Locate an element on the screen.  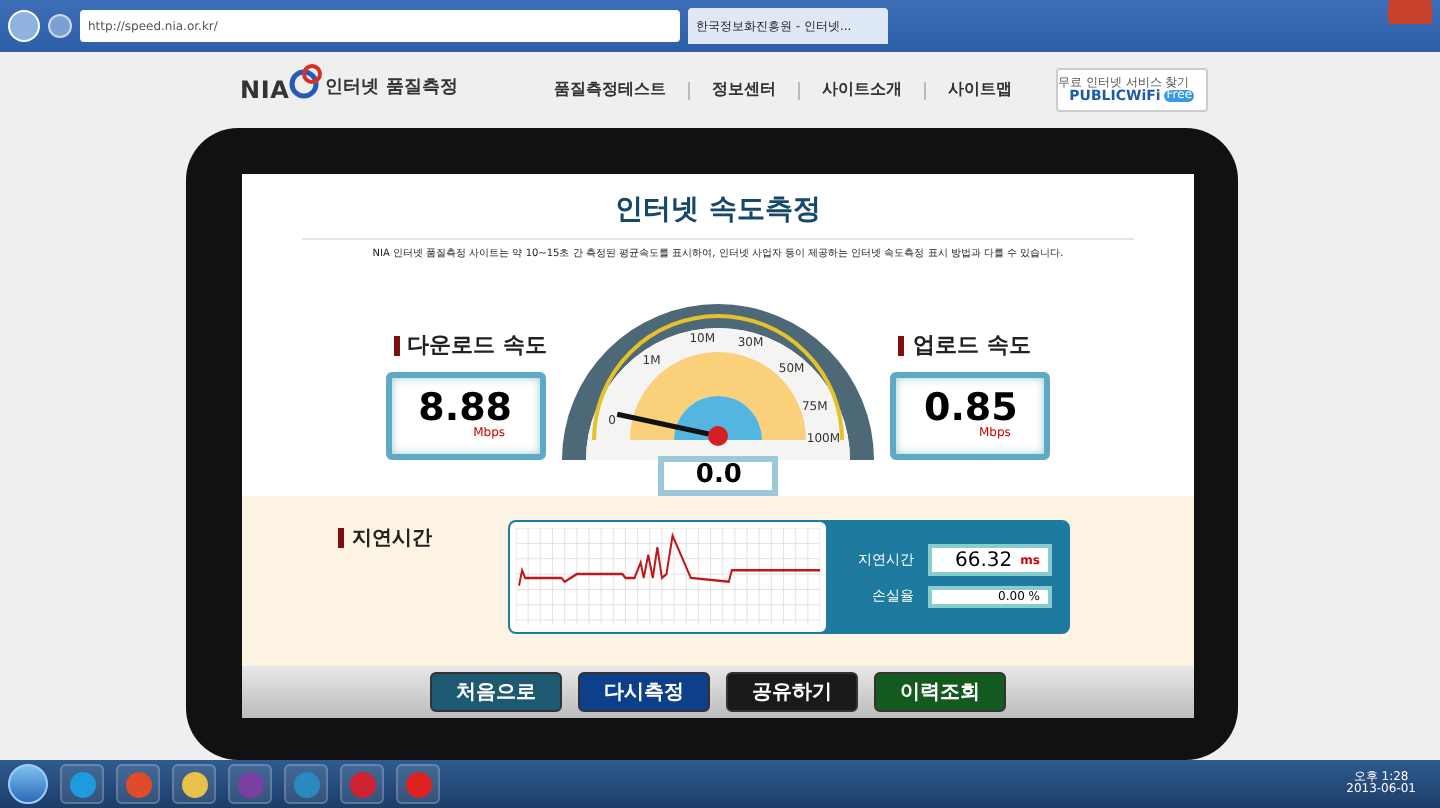
page-title: 인터넷 속도측정 is located at coordinates (718, 211).